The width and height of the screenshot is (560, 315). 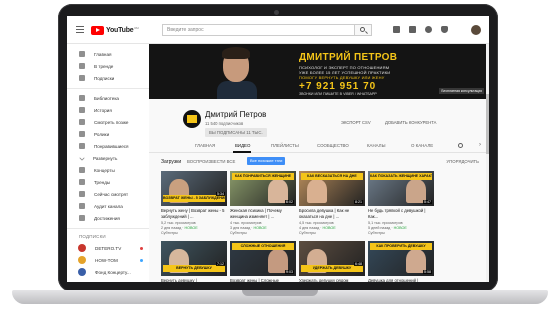 What do you see at coordinates (401, 280) in the screenshot?
I see `video-title: Девушка для отношений |` at bounding box center [401, 280].